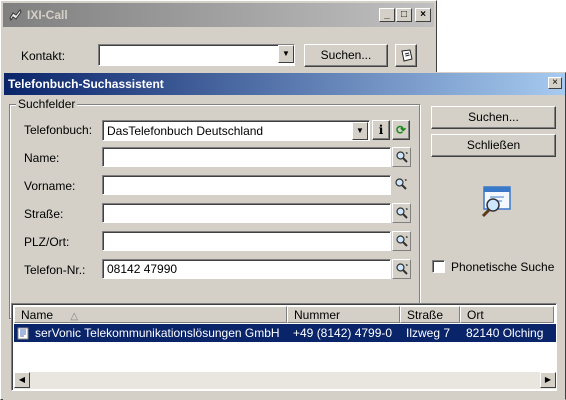  What do you see at coordinates (246, 269) in the screenshot?
I see `phone-number-input: 08142 47990` at bounding box center [246, 269].